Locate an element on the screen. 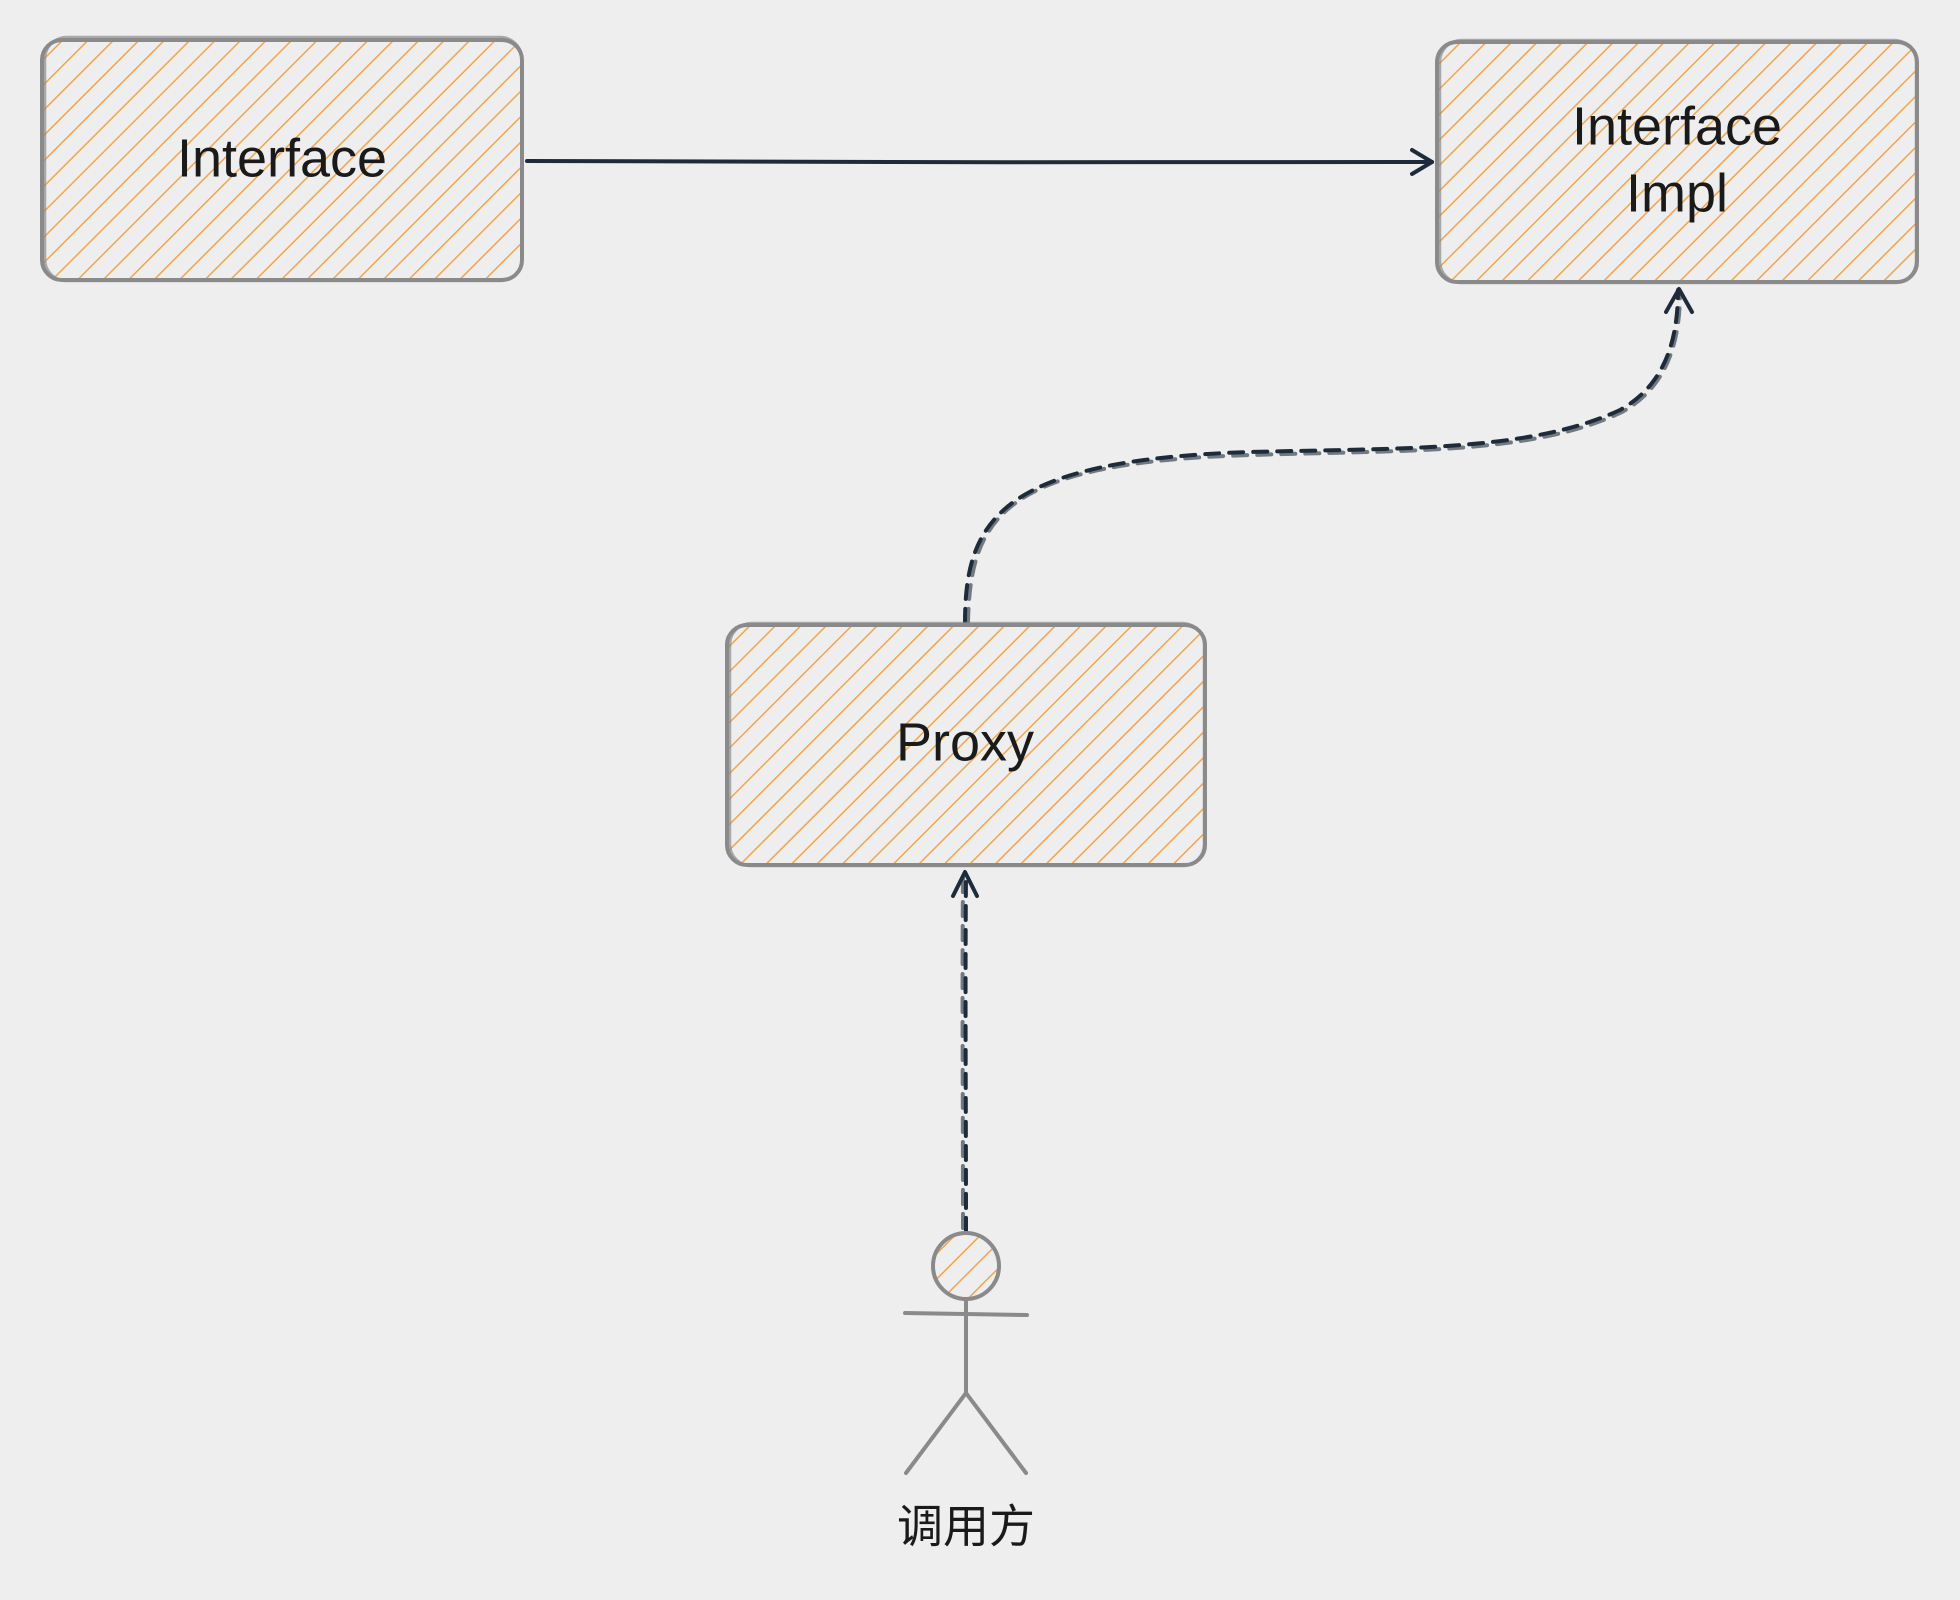 The image size is (1960, 1600). node-impl-label-line1: Interface is located at coordinates (1677, 126).